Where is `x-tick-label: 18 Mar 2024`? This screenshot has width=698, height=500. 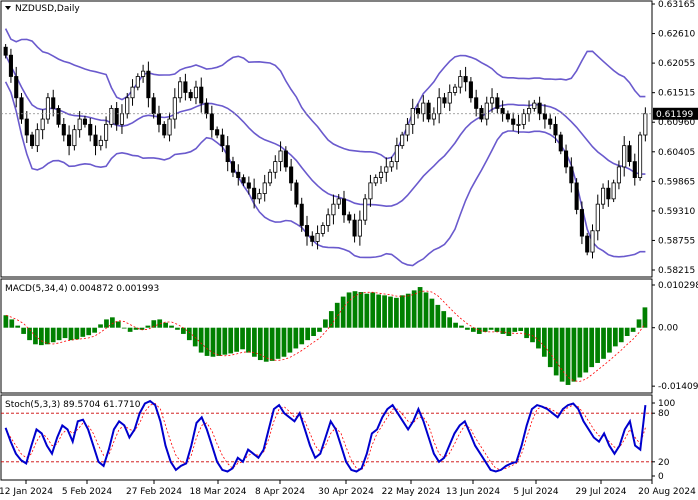 x-tick-label: 18 Mar 2024 is located at coordinates (217, 492).